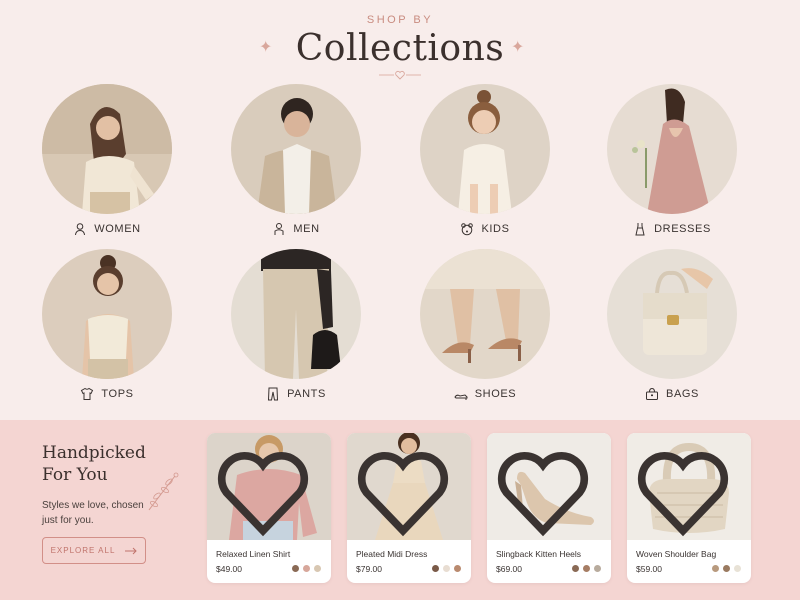 This screenshot has width=800, height=600. I want to click on category-tops: TOPS, so click(107, 325).